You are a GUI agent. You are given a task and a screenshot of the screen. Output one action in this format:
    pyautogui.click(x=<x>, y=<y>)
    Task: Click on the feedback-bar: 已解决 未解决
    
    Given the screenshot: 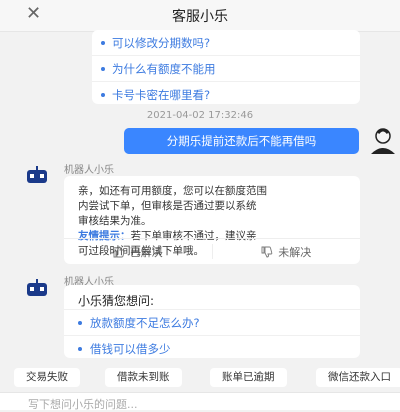 What is the action you would take?
    pyautogui.click(x=212, y=251)
    